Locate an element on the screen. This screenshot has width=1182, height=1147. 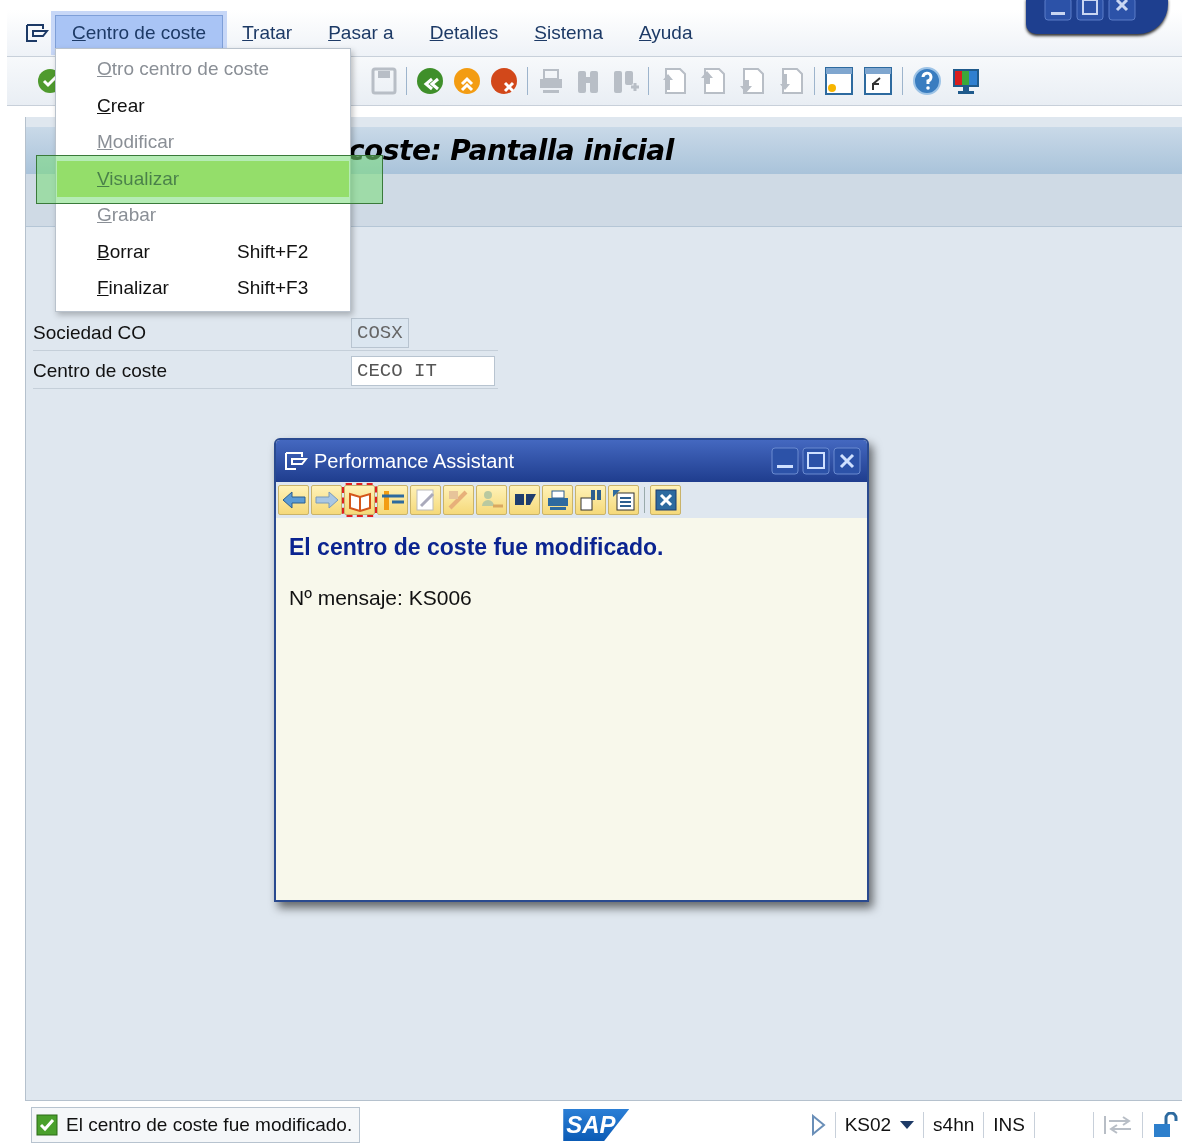
document-list-icon is located at coordinates (623, 500).